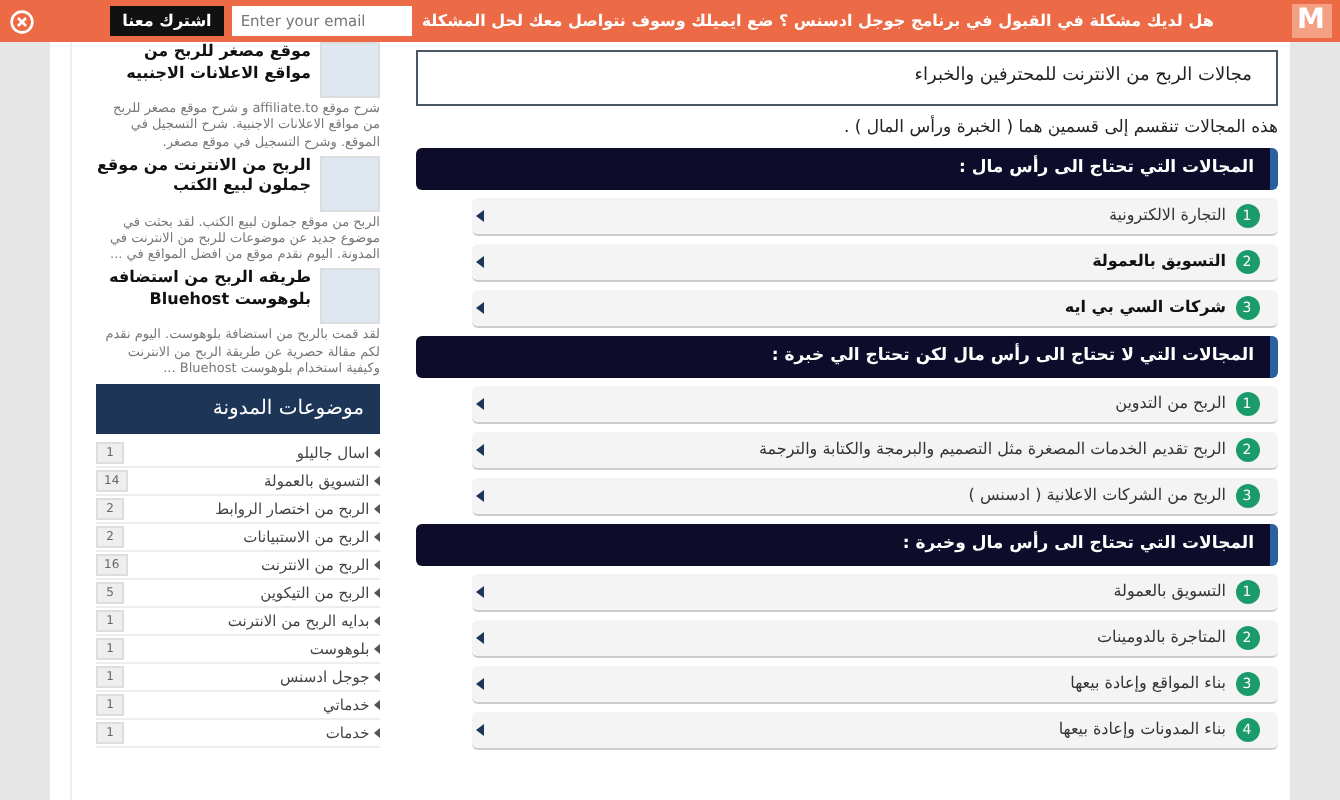 The height and width of the screenshot is (800, 1340). What do you see at coordinates (1144, 308) in the screenshot?
I see `item-label: شركات السي بي ايه` at bounding box center [1144, 308].